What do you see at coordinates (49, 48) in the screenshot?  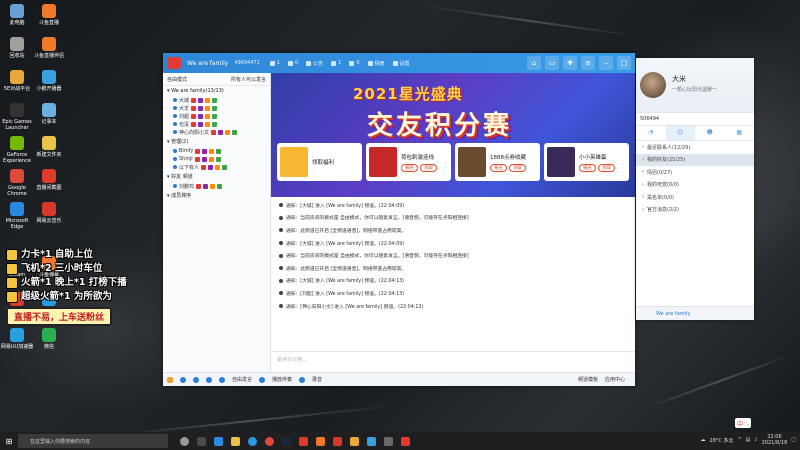 I see `desktop-icon: 斗鱼直播伴侣` at bounding box center [49, 48].